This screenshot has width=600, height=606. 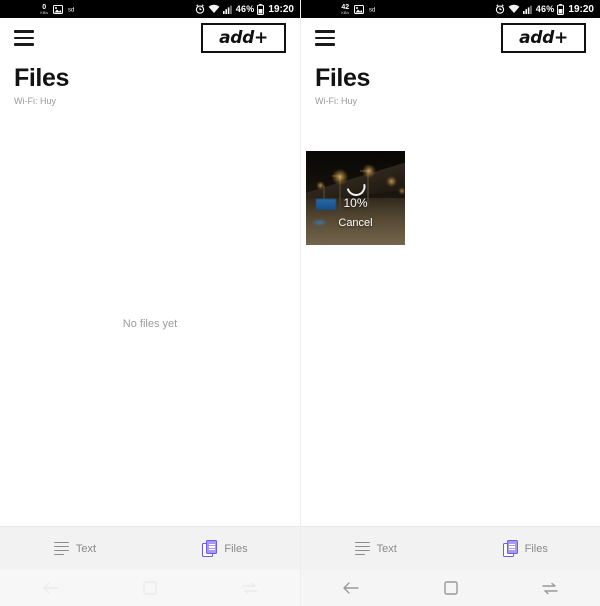 I want to click on network-speed-indicator: 0 KB/s, so click(x=44, y=9).